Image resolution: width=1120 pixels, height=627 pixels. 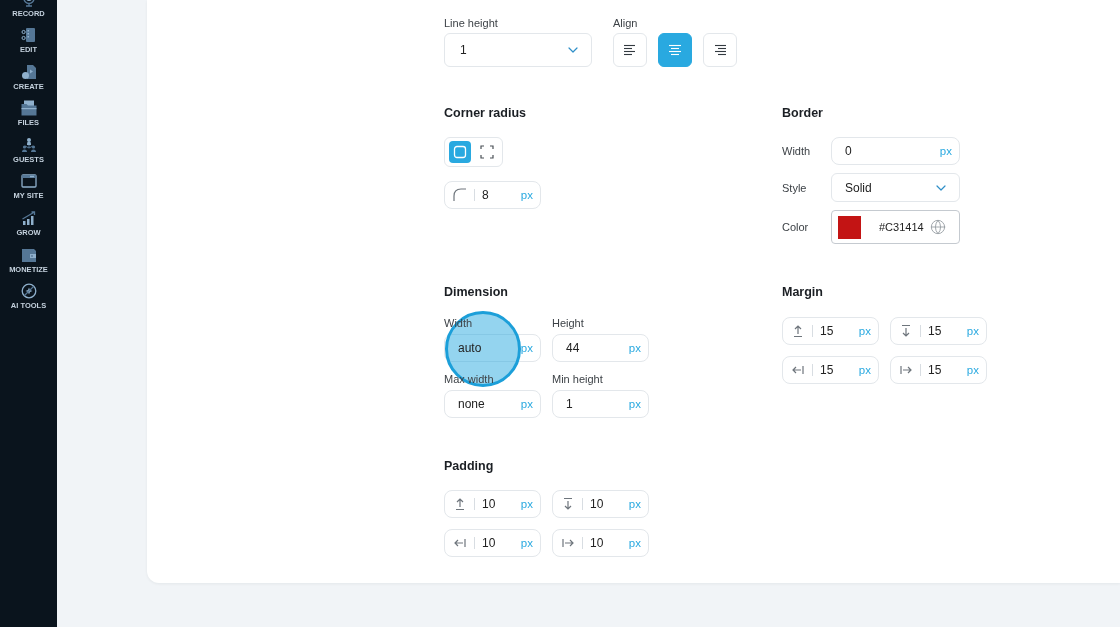 I want to click on all-corners-button, so click(x=460, y=152).